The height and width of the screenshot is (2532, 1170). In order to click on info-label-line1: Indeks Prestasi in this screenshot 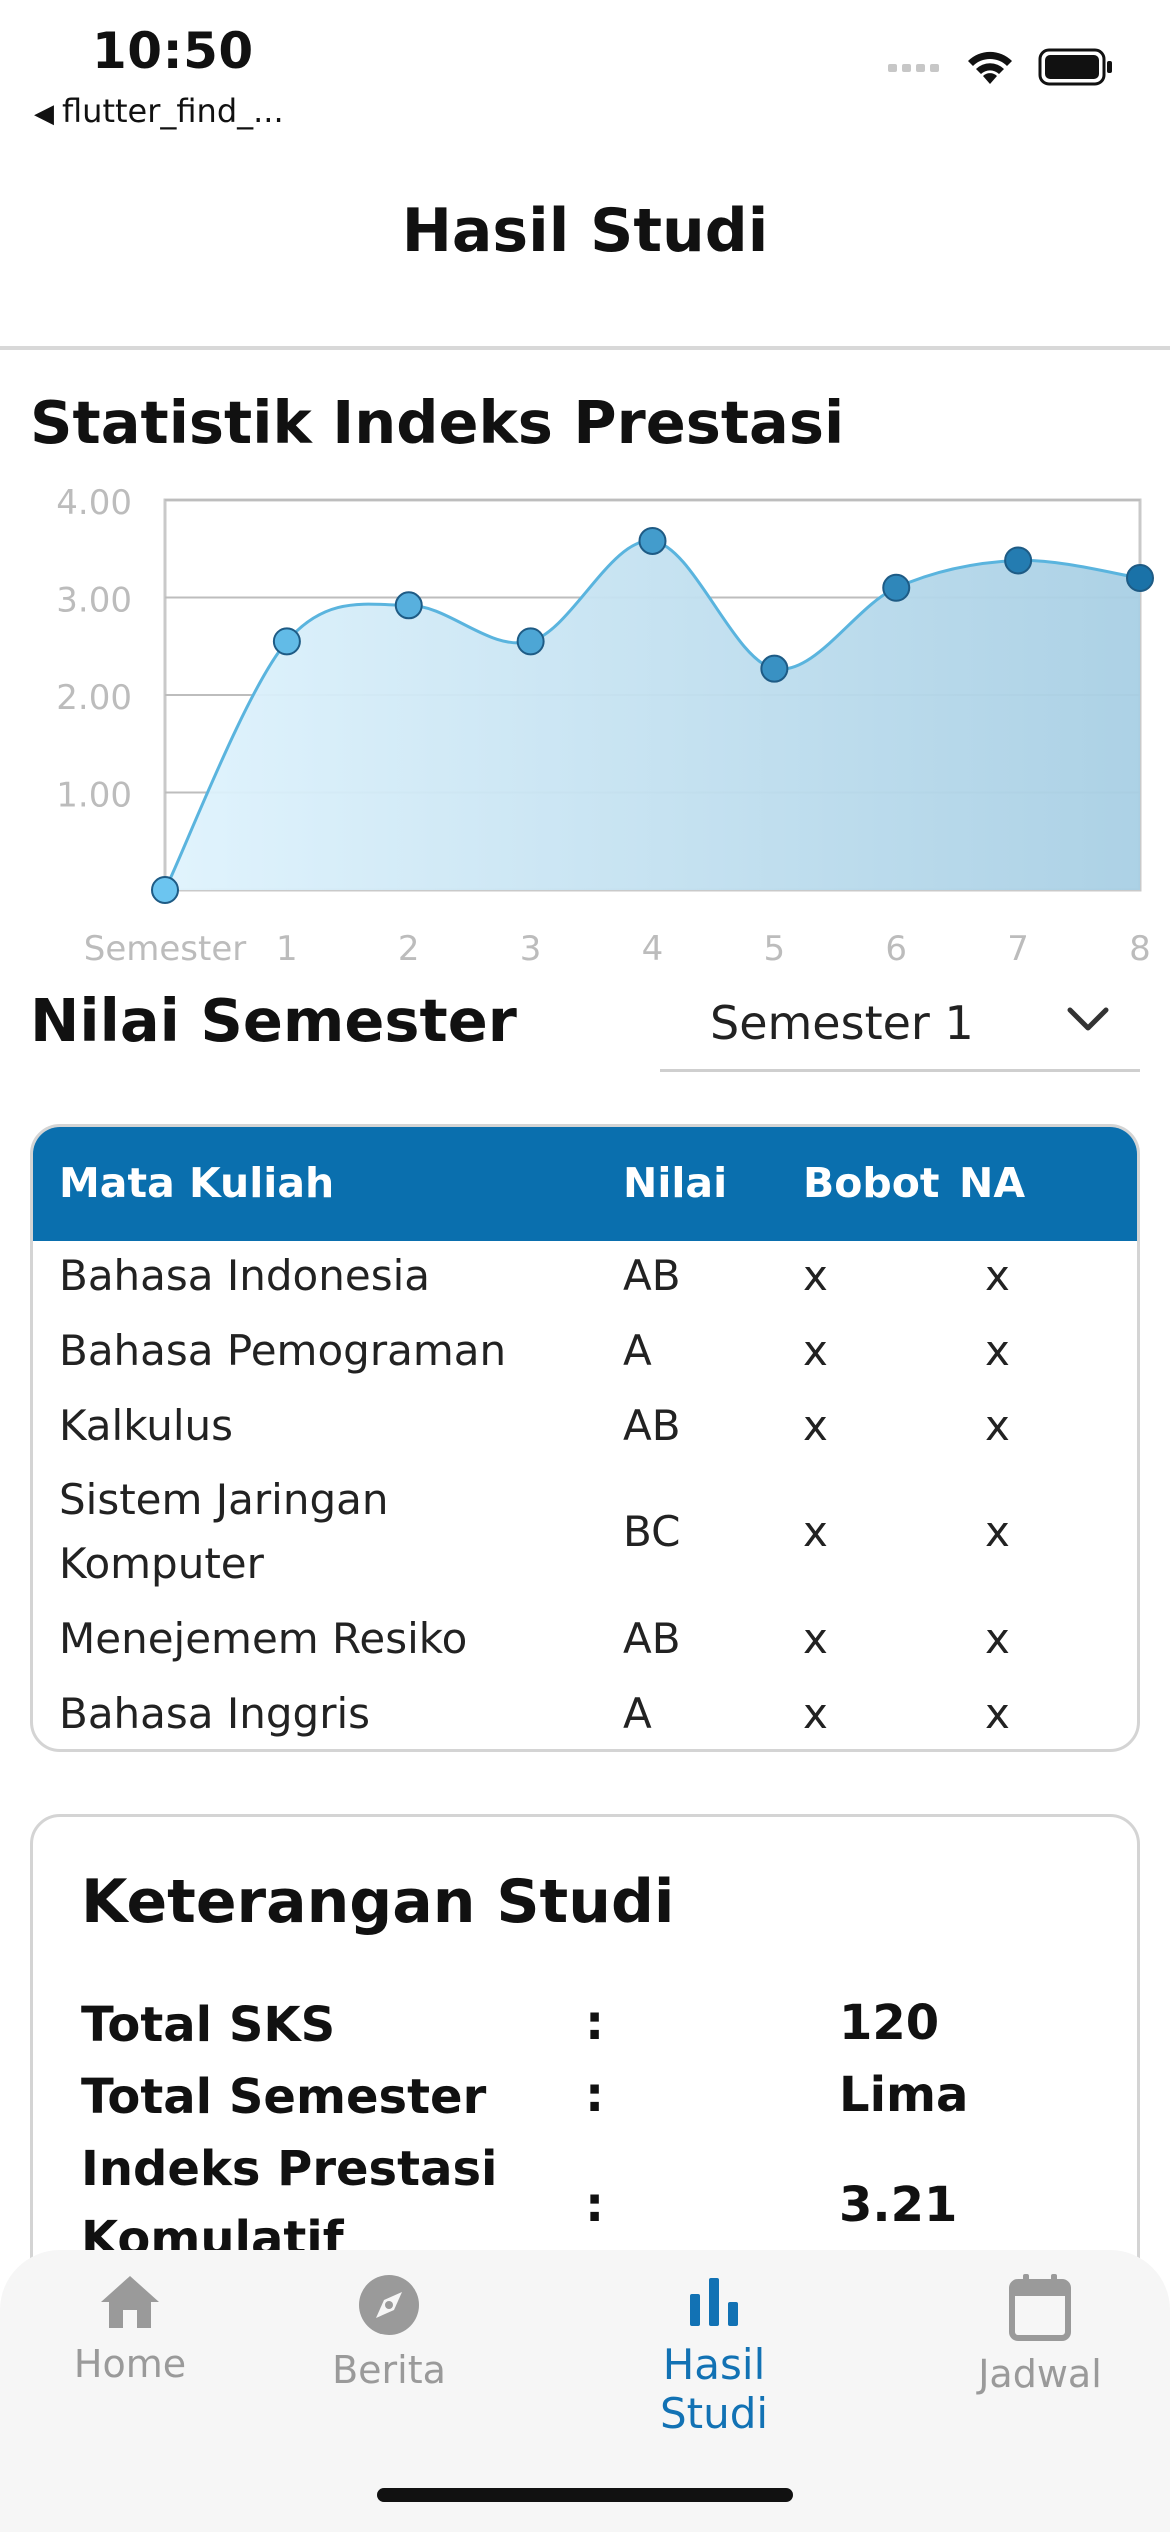, I will do `click(289, 2169)`.